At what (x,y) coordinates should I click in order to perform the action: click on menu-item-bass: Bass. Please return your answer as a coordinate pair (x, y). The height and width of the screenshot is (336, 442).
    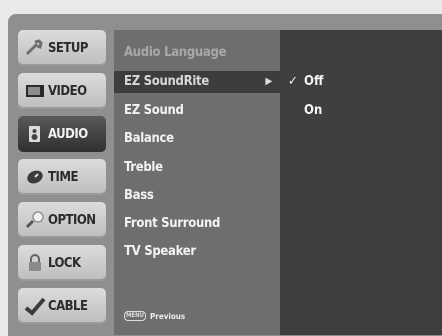
    Looking at the image, I should click on (197, 196).